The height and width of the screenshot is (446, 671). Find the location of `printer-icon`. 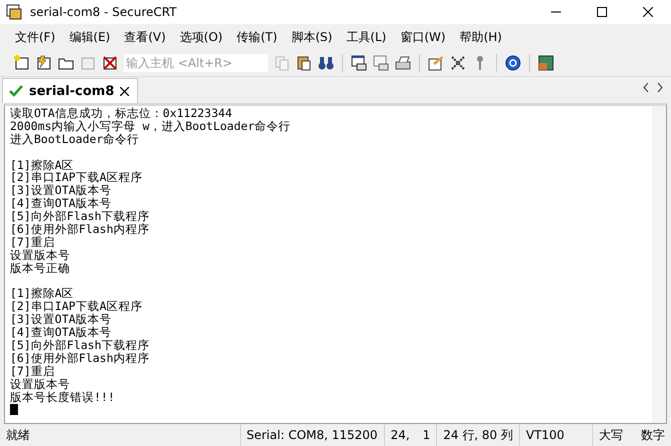

printer-icon is located at coordinates (403, 63).